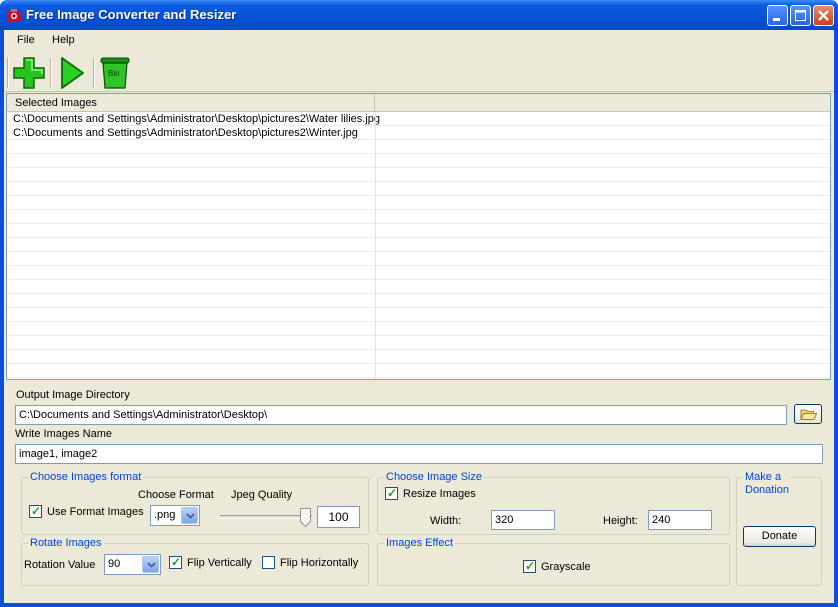  Describe the element at coordinates (14, 15) in the screenshot. I see `app-icon` at that location.